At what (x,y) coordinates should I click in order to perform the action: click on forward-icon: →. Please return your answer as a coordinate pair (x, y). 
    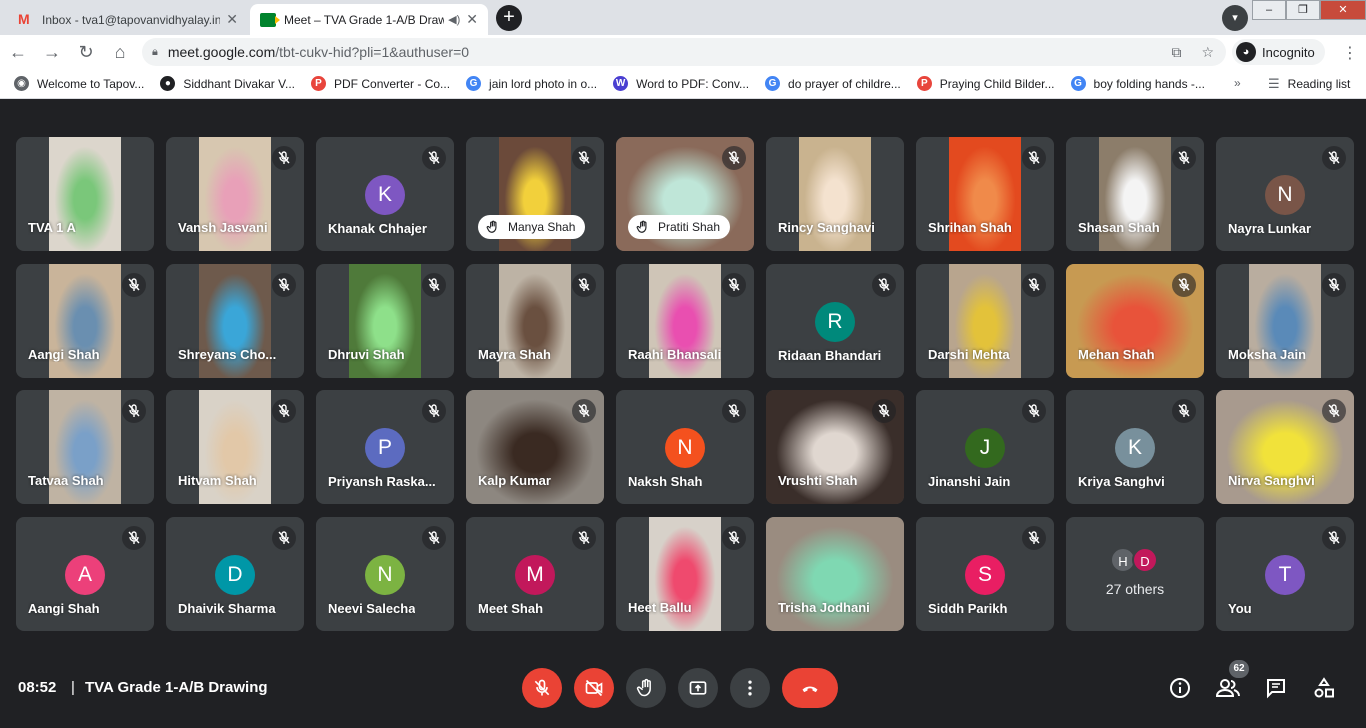
    Looking at the image, I should click on (52, 52).